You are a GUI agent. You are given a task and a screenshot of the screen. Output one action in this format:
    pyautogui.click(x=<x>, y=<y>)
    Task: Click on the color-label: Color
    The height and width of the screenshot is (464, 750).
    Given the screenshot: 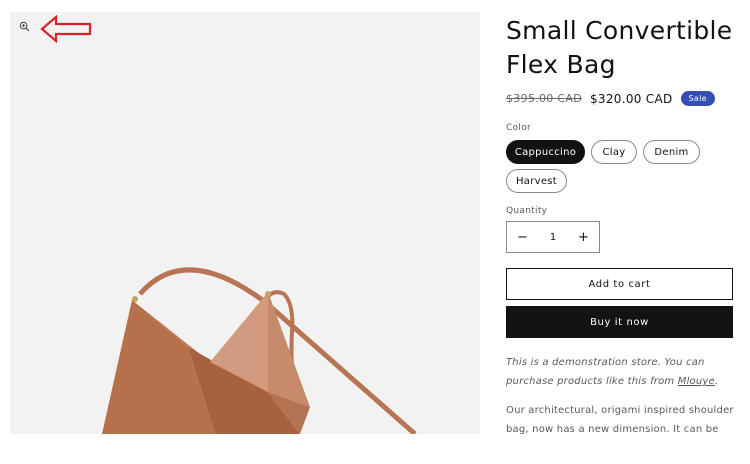 What is the action you would take?
    pyautogui.click(x=518, y=128)
    